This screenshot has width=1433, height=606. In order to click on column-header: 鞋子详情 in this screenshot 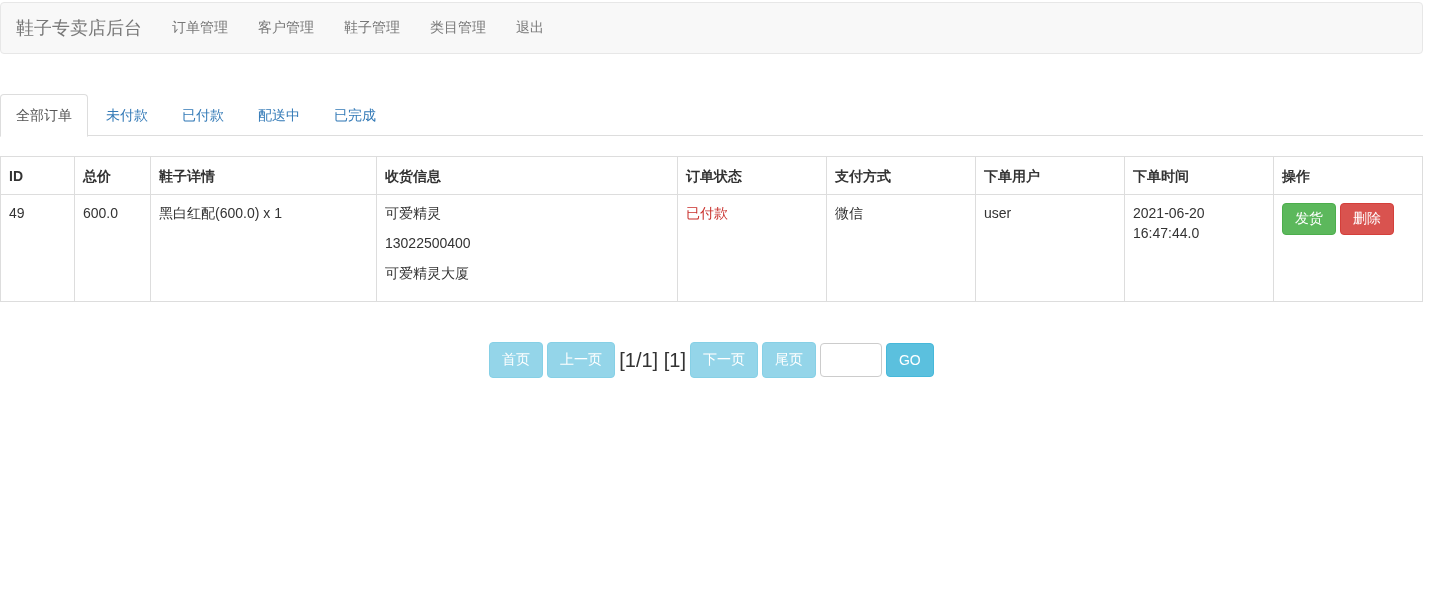, I will do `click(263, 175)`.